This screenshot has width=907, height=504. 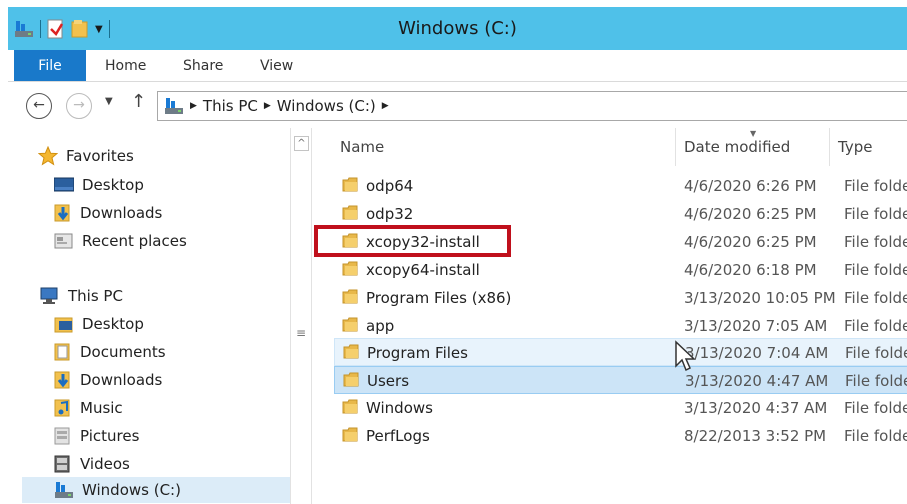 I want to click on nav-pc-documents: Documents, so click(x=110, y=352).